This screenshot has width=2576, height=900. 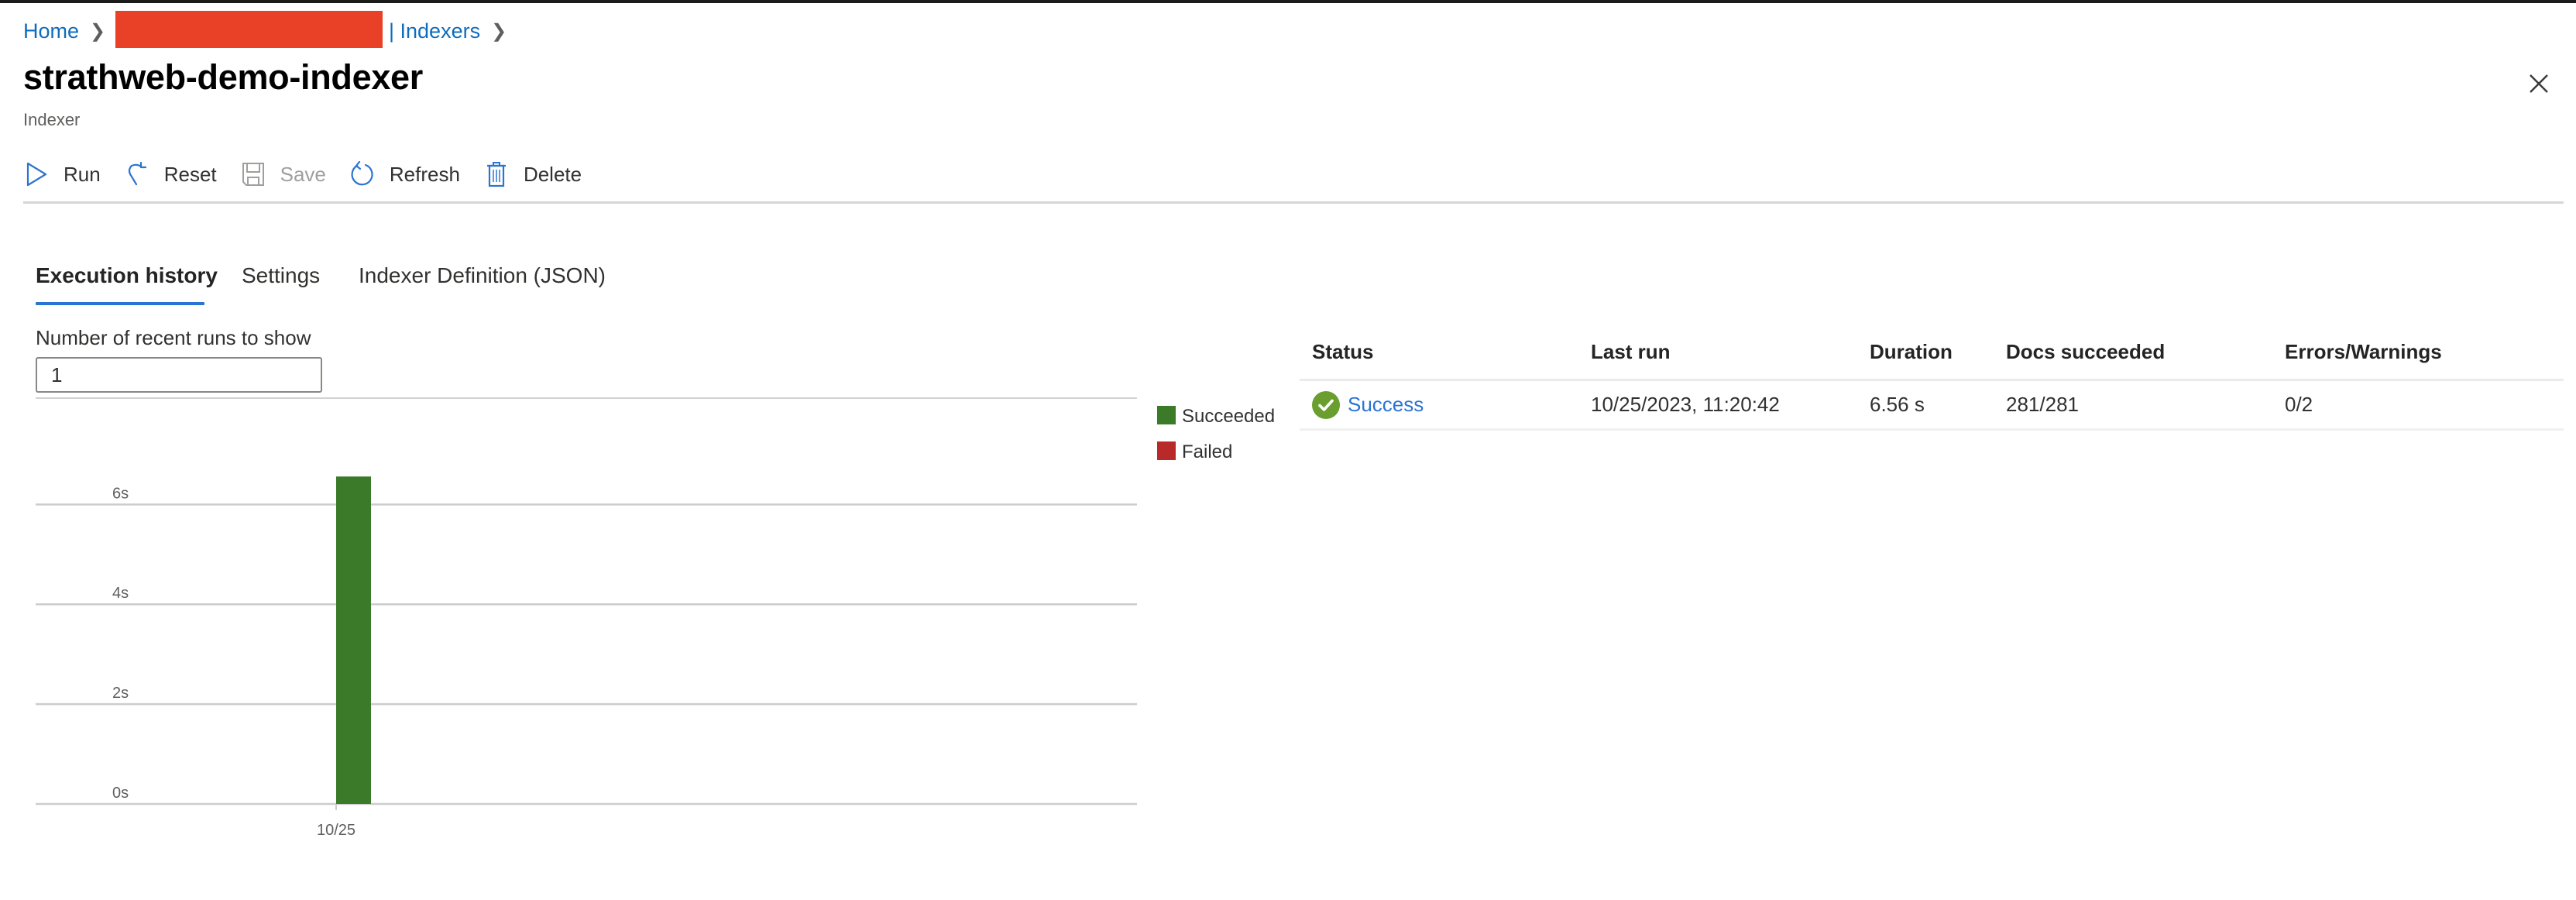 What do you see at coordinates (2133, 352) in the screenshot?
I see `column-header-docs-succeeded: Docs succeeded` at bounding box center [2133, 352].